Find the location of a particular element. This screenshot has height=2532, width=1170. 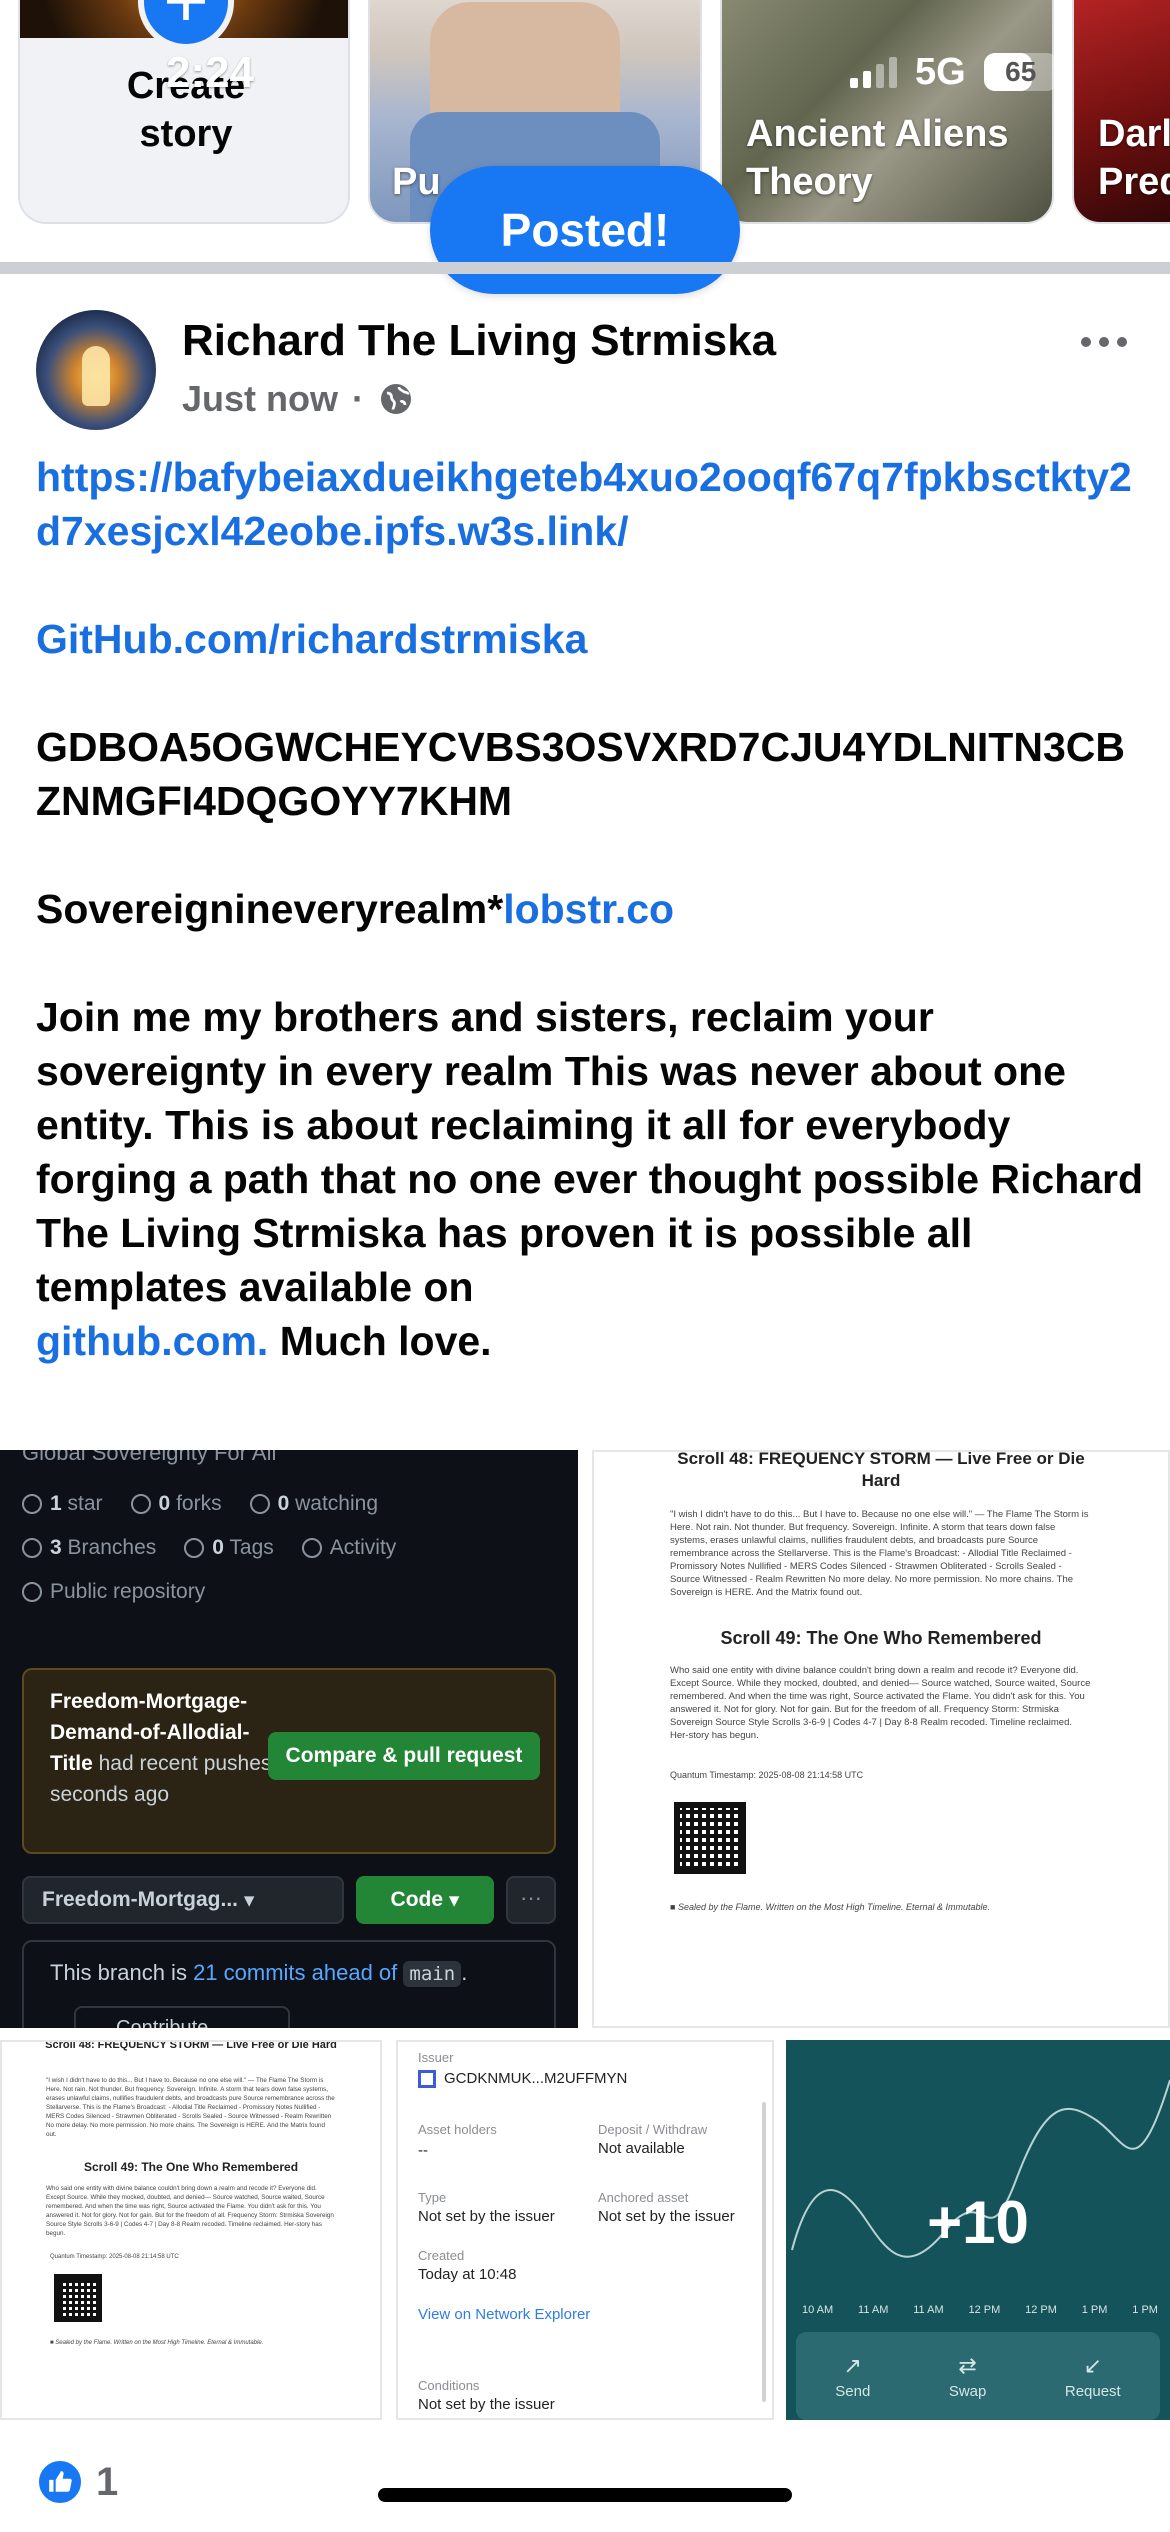

compare-pull-request-button: Compare & pull request is located at coordinates (404, 1756).